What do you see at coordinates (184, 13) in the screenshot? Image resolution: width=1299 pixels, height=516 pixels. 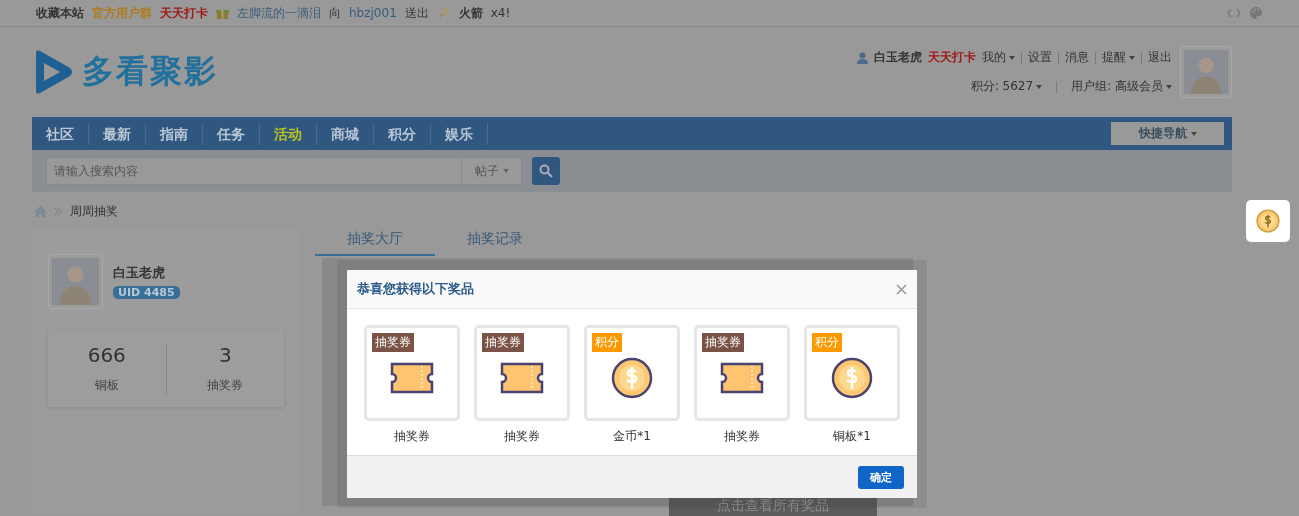 I see `topbar-link: 天天打卡` at bounding box center [184, 13].